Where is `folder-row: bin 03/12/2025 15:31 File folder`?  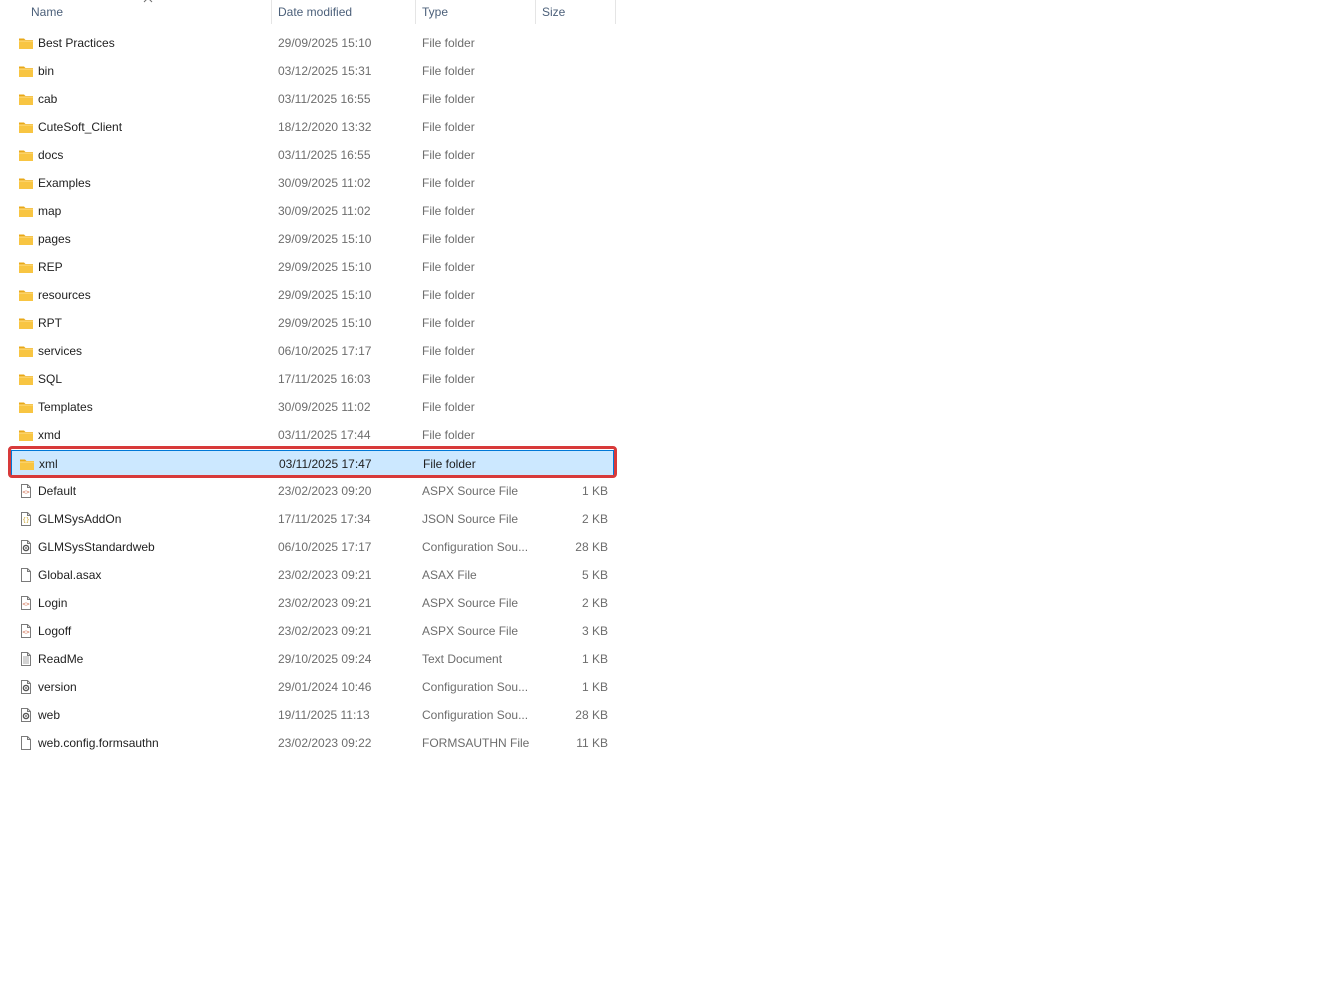
folder-row: bin 03/12/2025 15:31 File folder is located at coordinates (312, 71).